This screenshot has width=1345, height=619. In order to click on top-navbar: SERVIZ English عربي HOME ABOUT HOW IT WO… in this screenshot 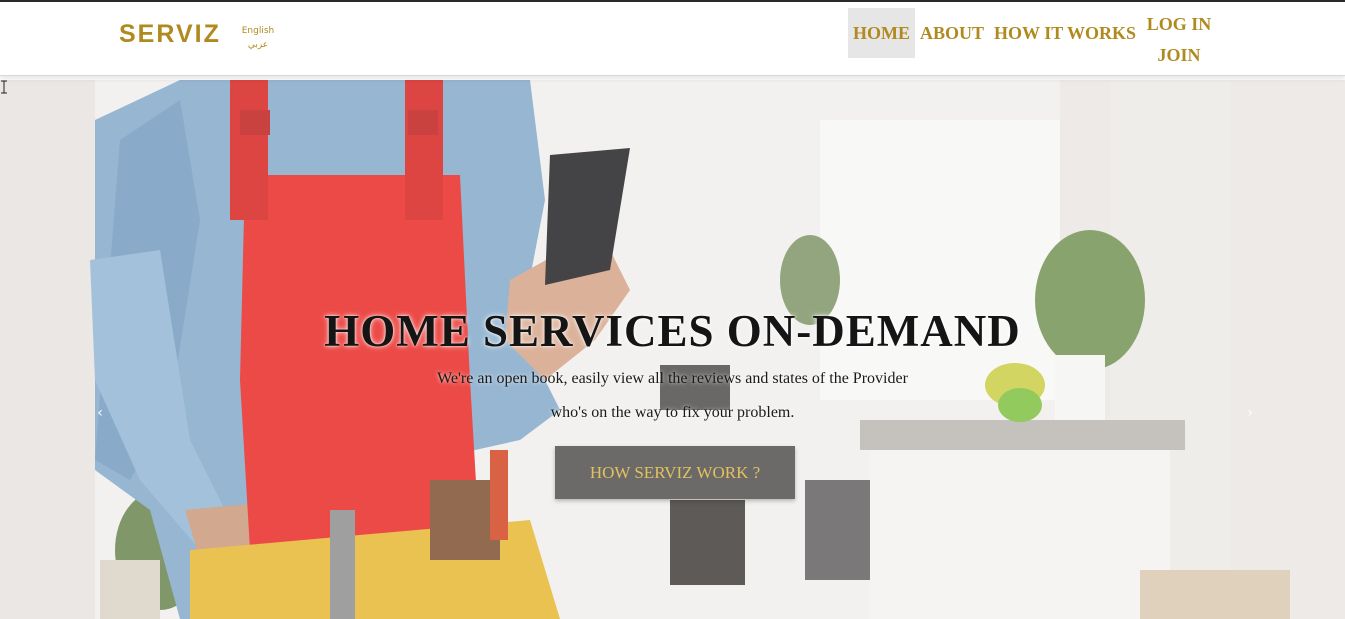, I will do `click(672, 39)`.